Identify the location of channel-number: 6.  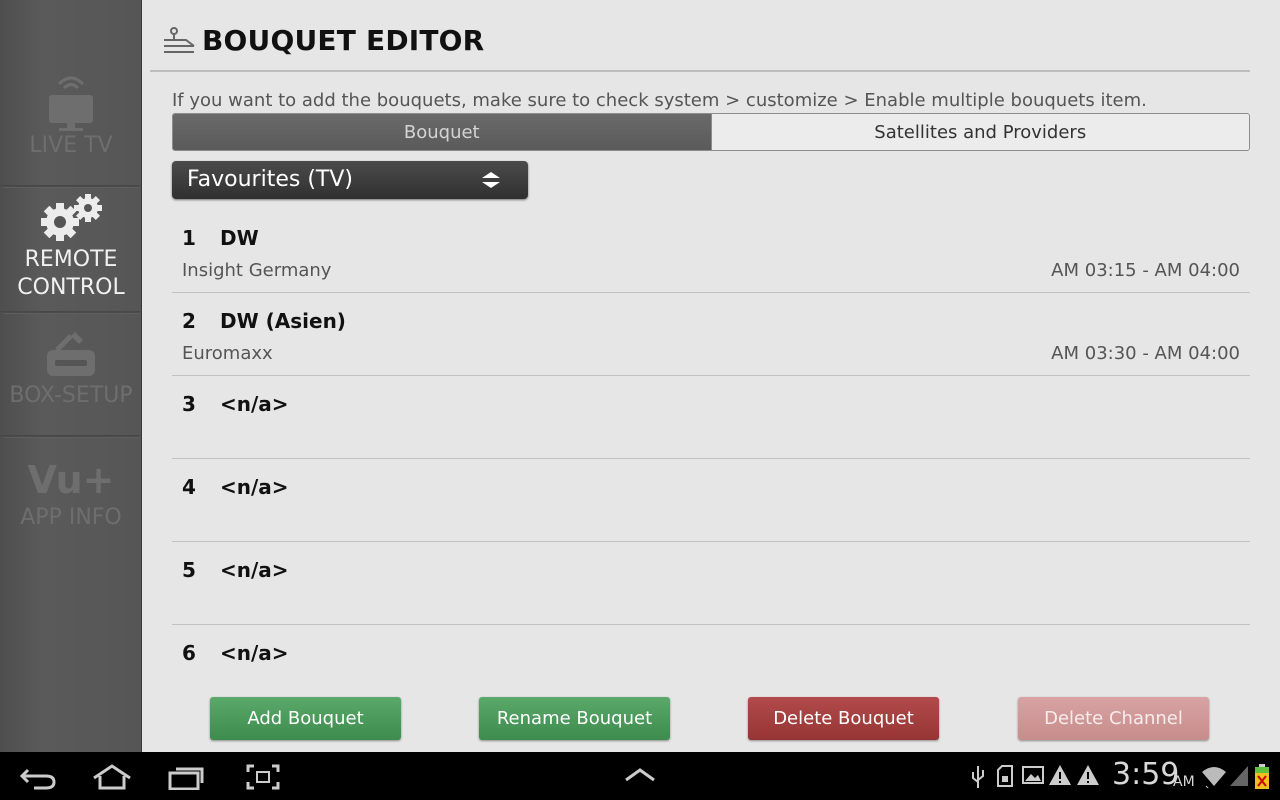
(189, 653).